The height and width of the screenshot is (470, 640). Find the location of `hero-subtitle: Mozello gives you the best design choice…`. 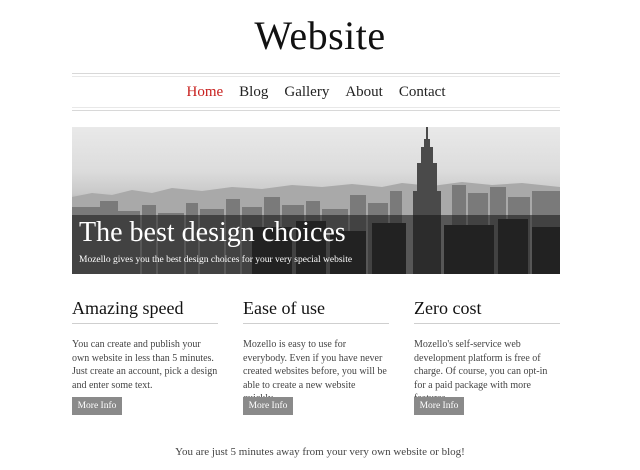

hero-subtitle: Mozello gives you the best design choice… is located at coordinates (216, 260).